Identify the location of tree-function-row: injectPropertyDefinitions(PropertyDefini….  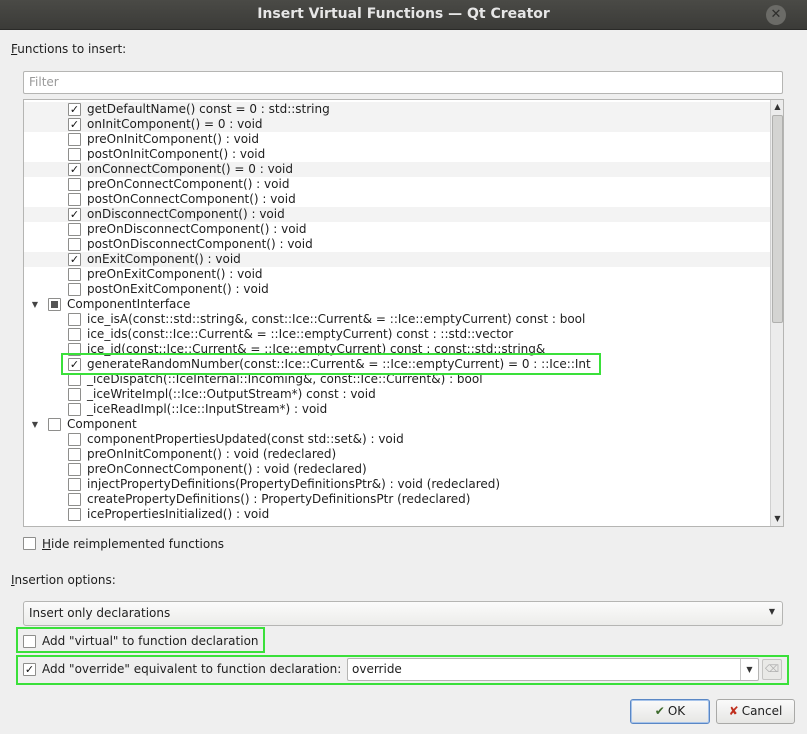
(397, 484).